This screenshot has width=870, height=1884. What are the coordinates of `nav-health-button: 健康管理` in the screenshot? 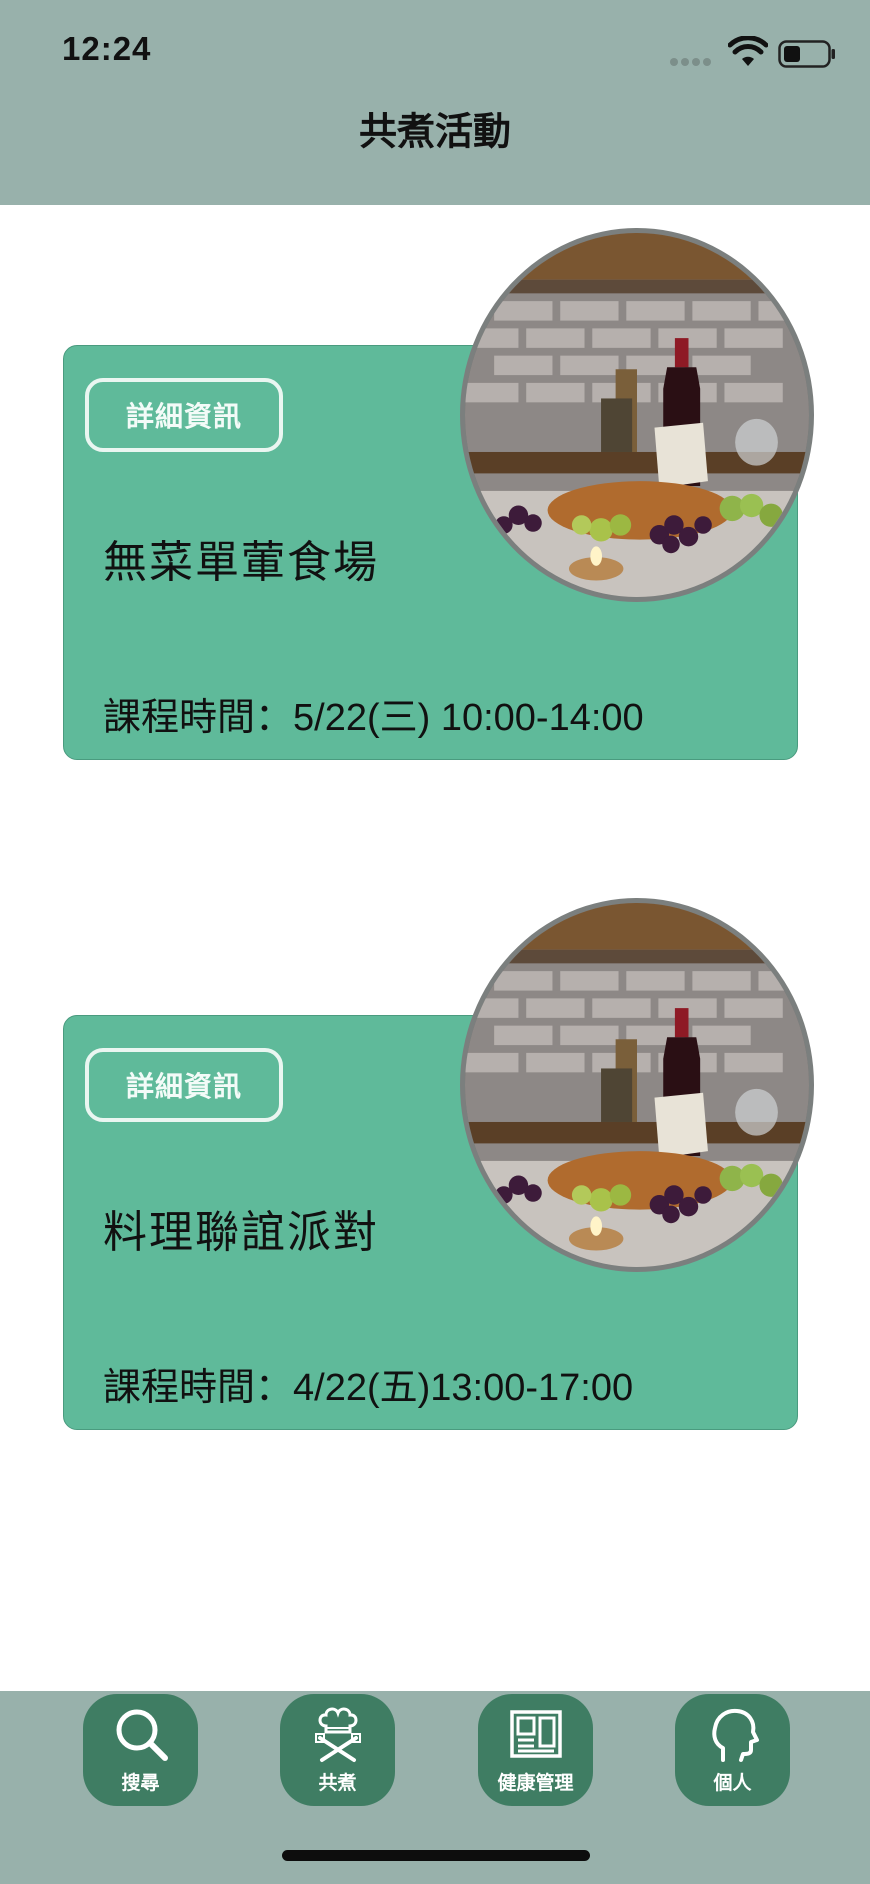 It's located at (535, 1750).